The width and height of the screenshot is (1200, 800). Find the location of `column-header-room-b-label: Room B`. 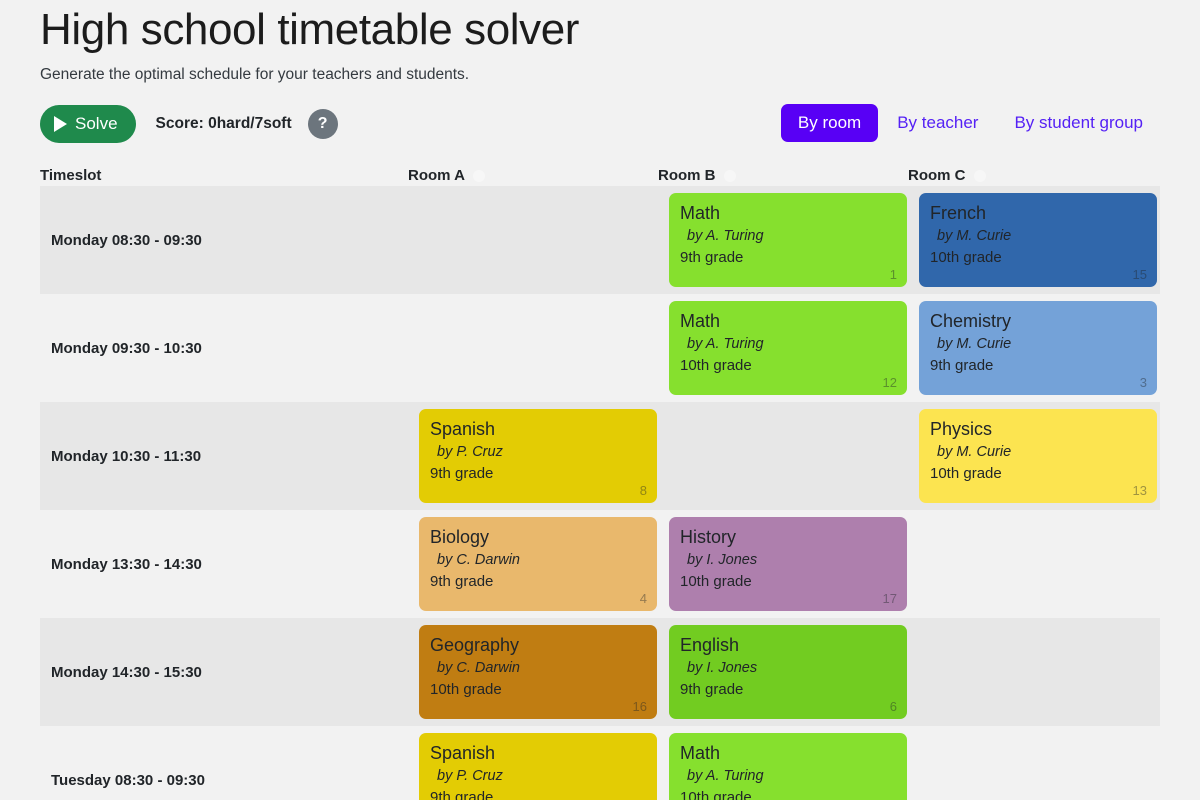

column-header-room-b-label: Room B is located at coordinates (687, 176).